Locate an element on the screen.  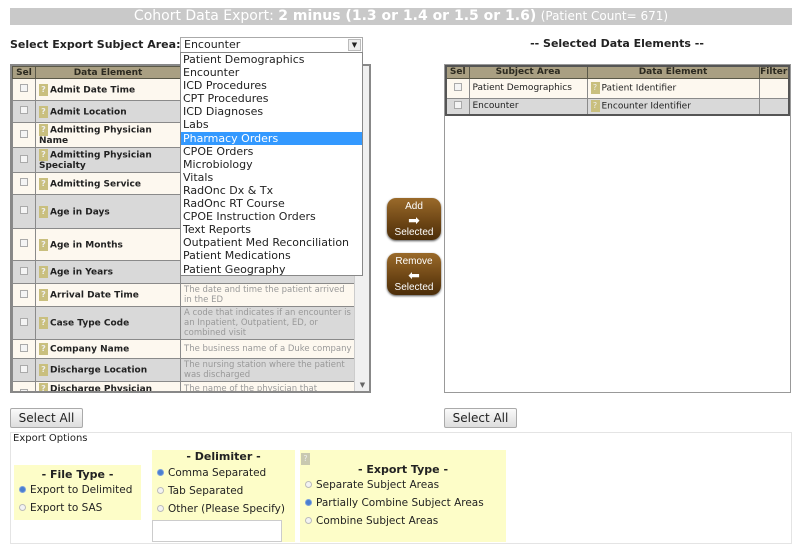
option-label: Separate Subject Areas is located at coordinates (378, 485).